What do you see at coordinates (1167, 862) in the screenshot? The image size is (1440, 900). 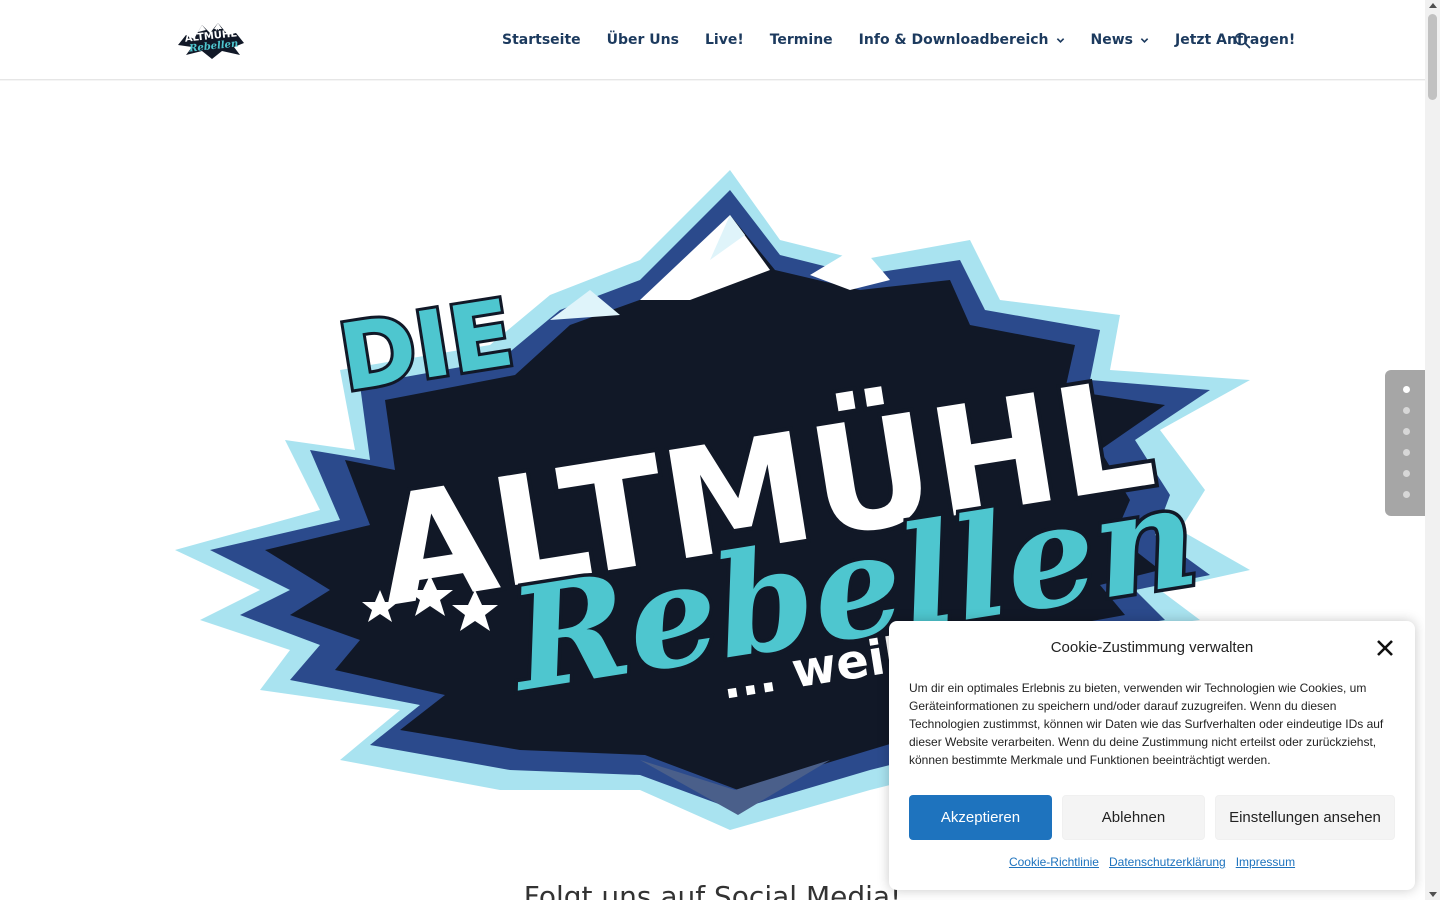 I see `privacy-policy-link: Datenschutzerklärung` at bounding box center [1167, 862].